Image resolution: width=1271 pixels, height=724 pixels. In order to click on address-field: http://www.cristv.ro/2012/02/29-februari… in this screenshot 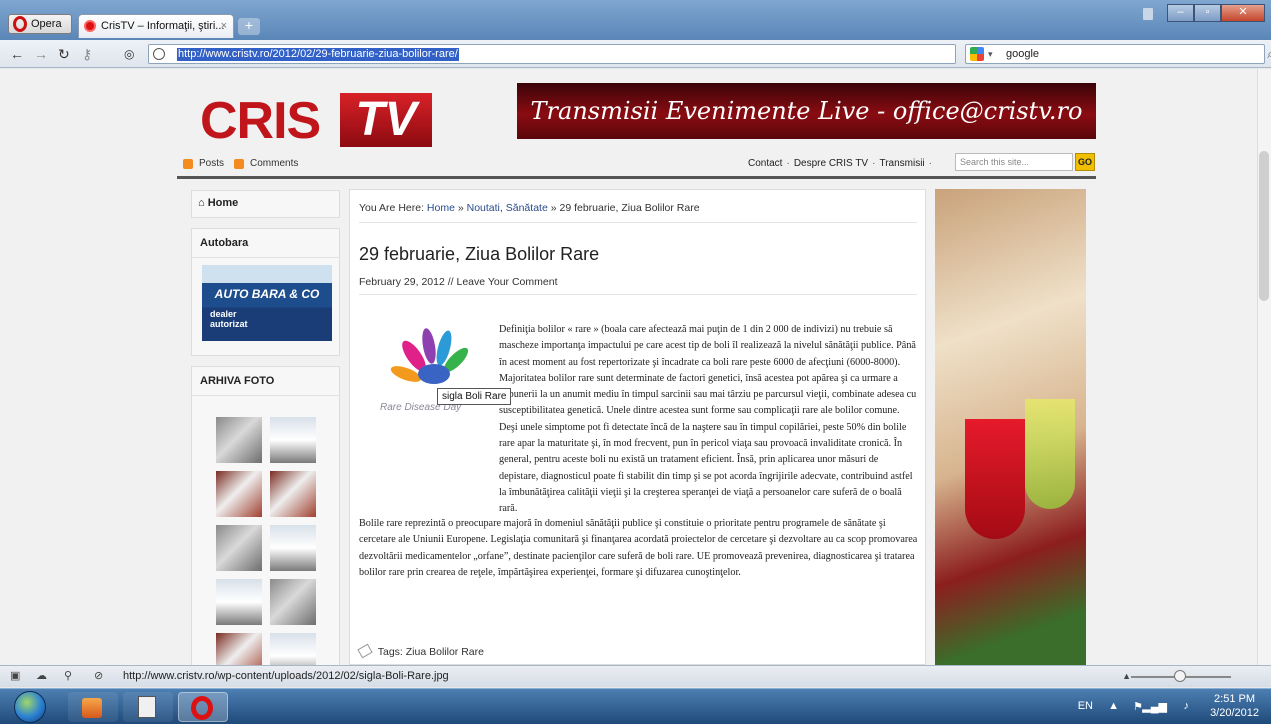, I will do `click(552, 54)`.